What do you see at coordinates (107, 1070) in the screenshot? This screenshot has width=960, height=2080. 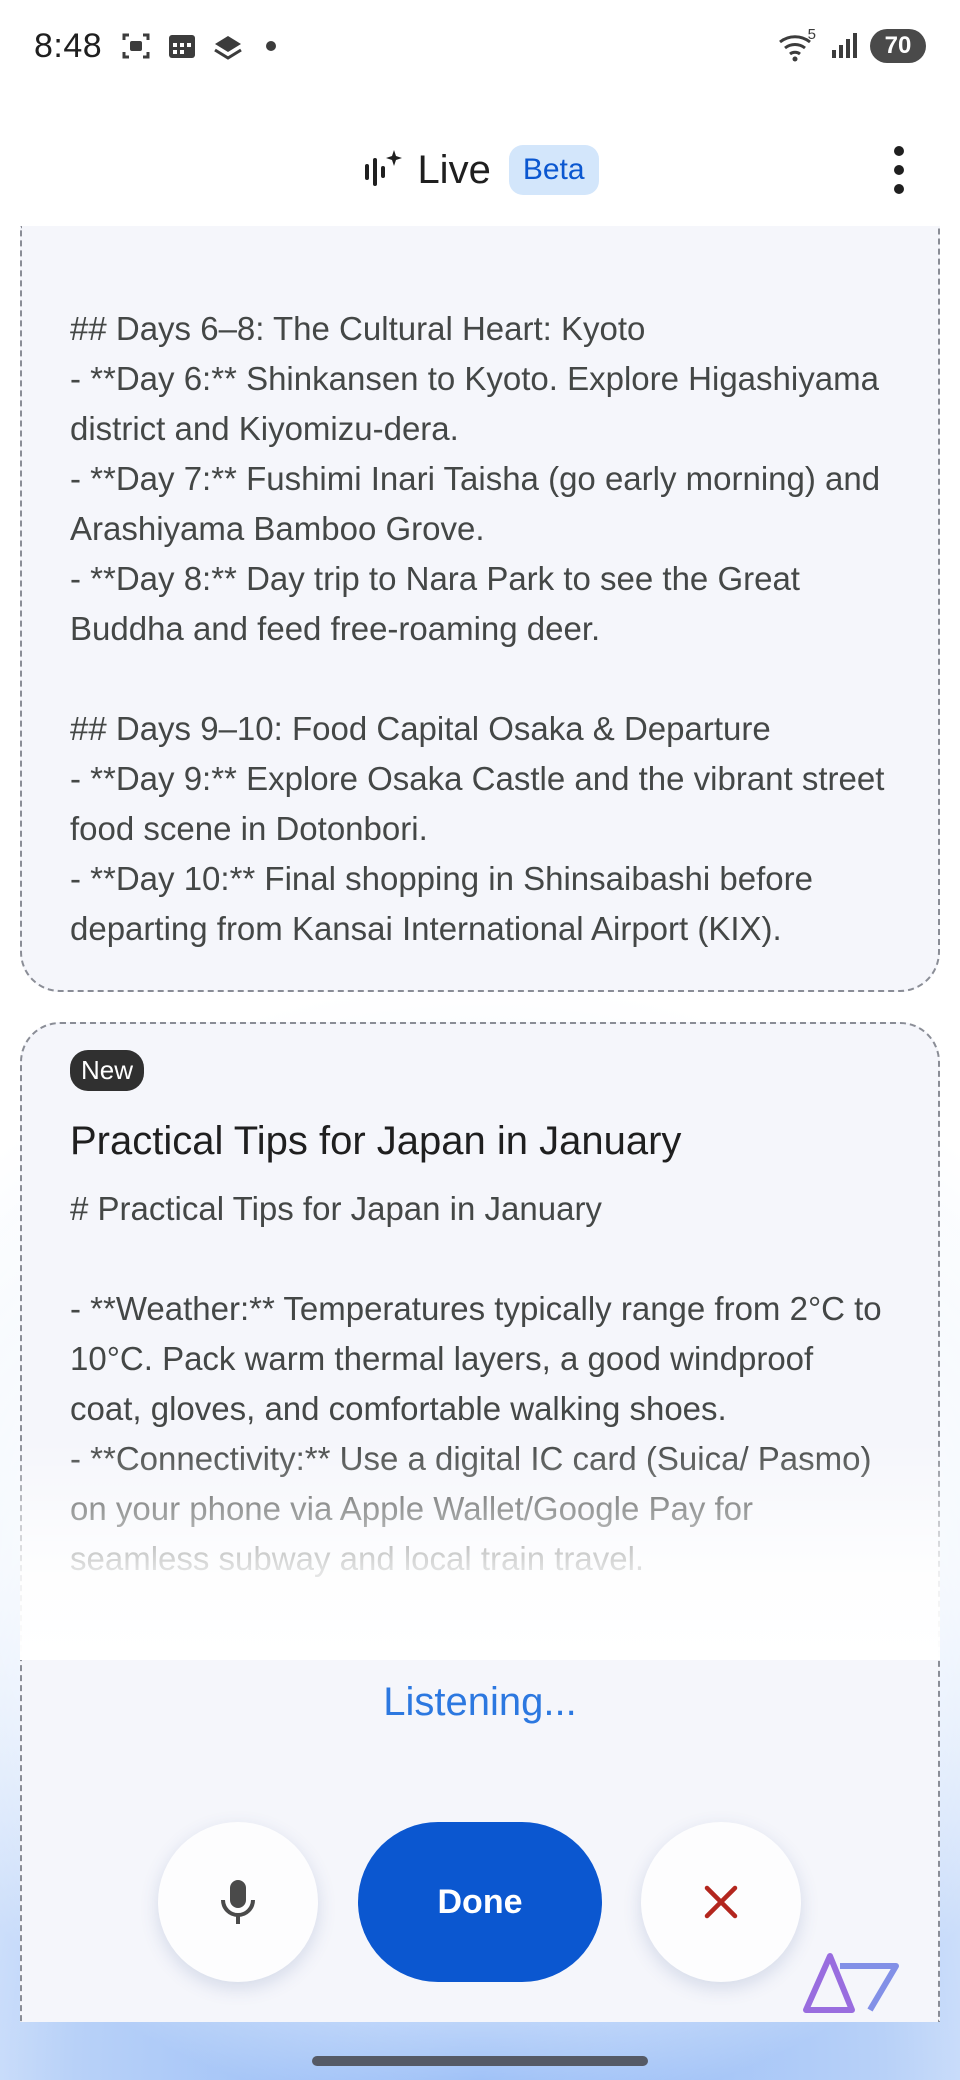 I see `new-badge: New` at bounding box center [107, 1070].